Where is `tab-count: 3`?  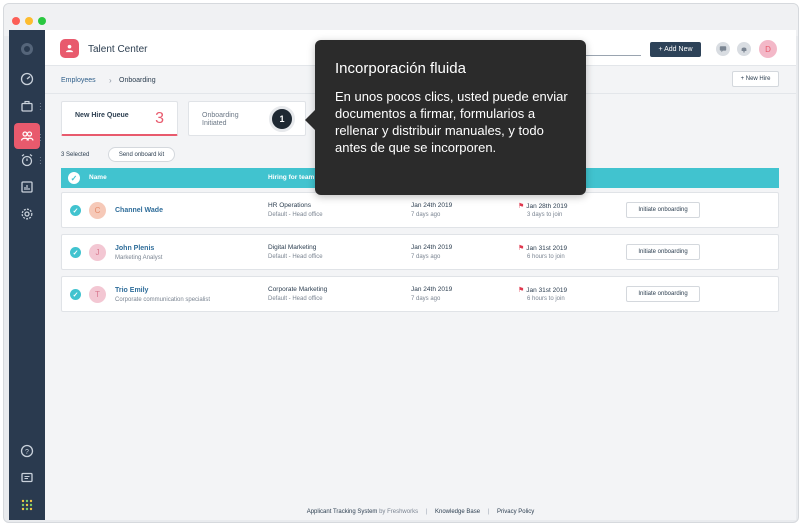 tab-count: 3 is located at coordinates (159, 118).